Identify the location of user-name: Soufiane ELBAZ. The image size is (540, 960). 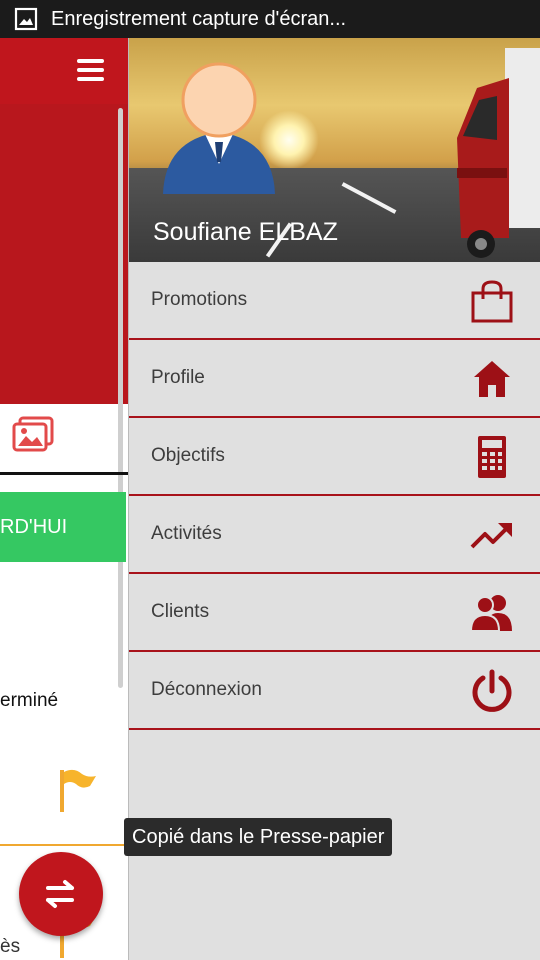
(245, 232).